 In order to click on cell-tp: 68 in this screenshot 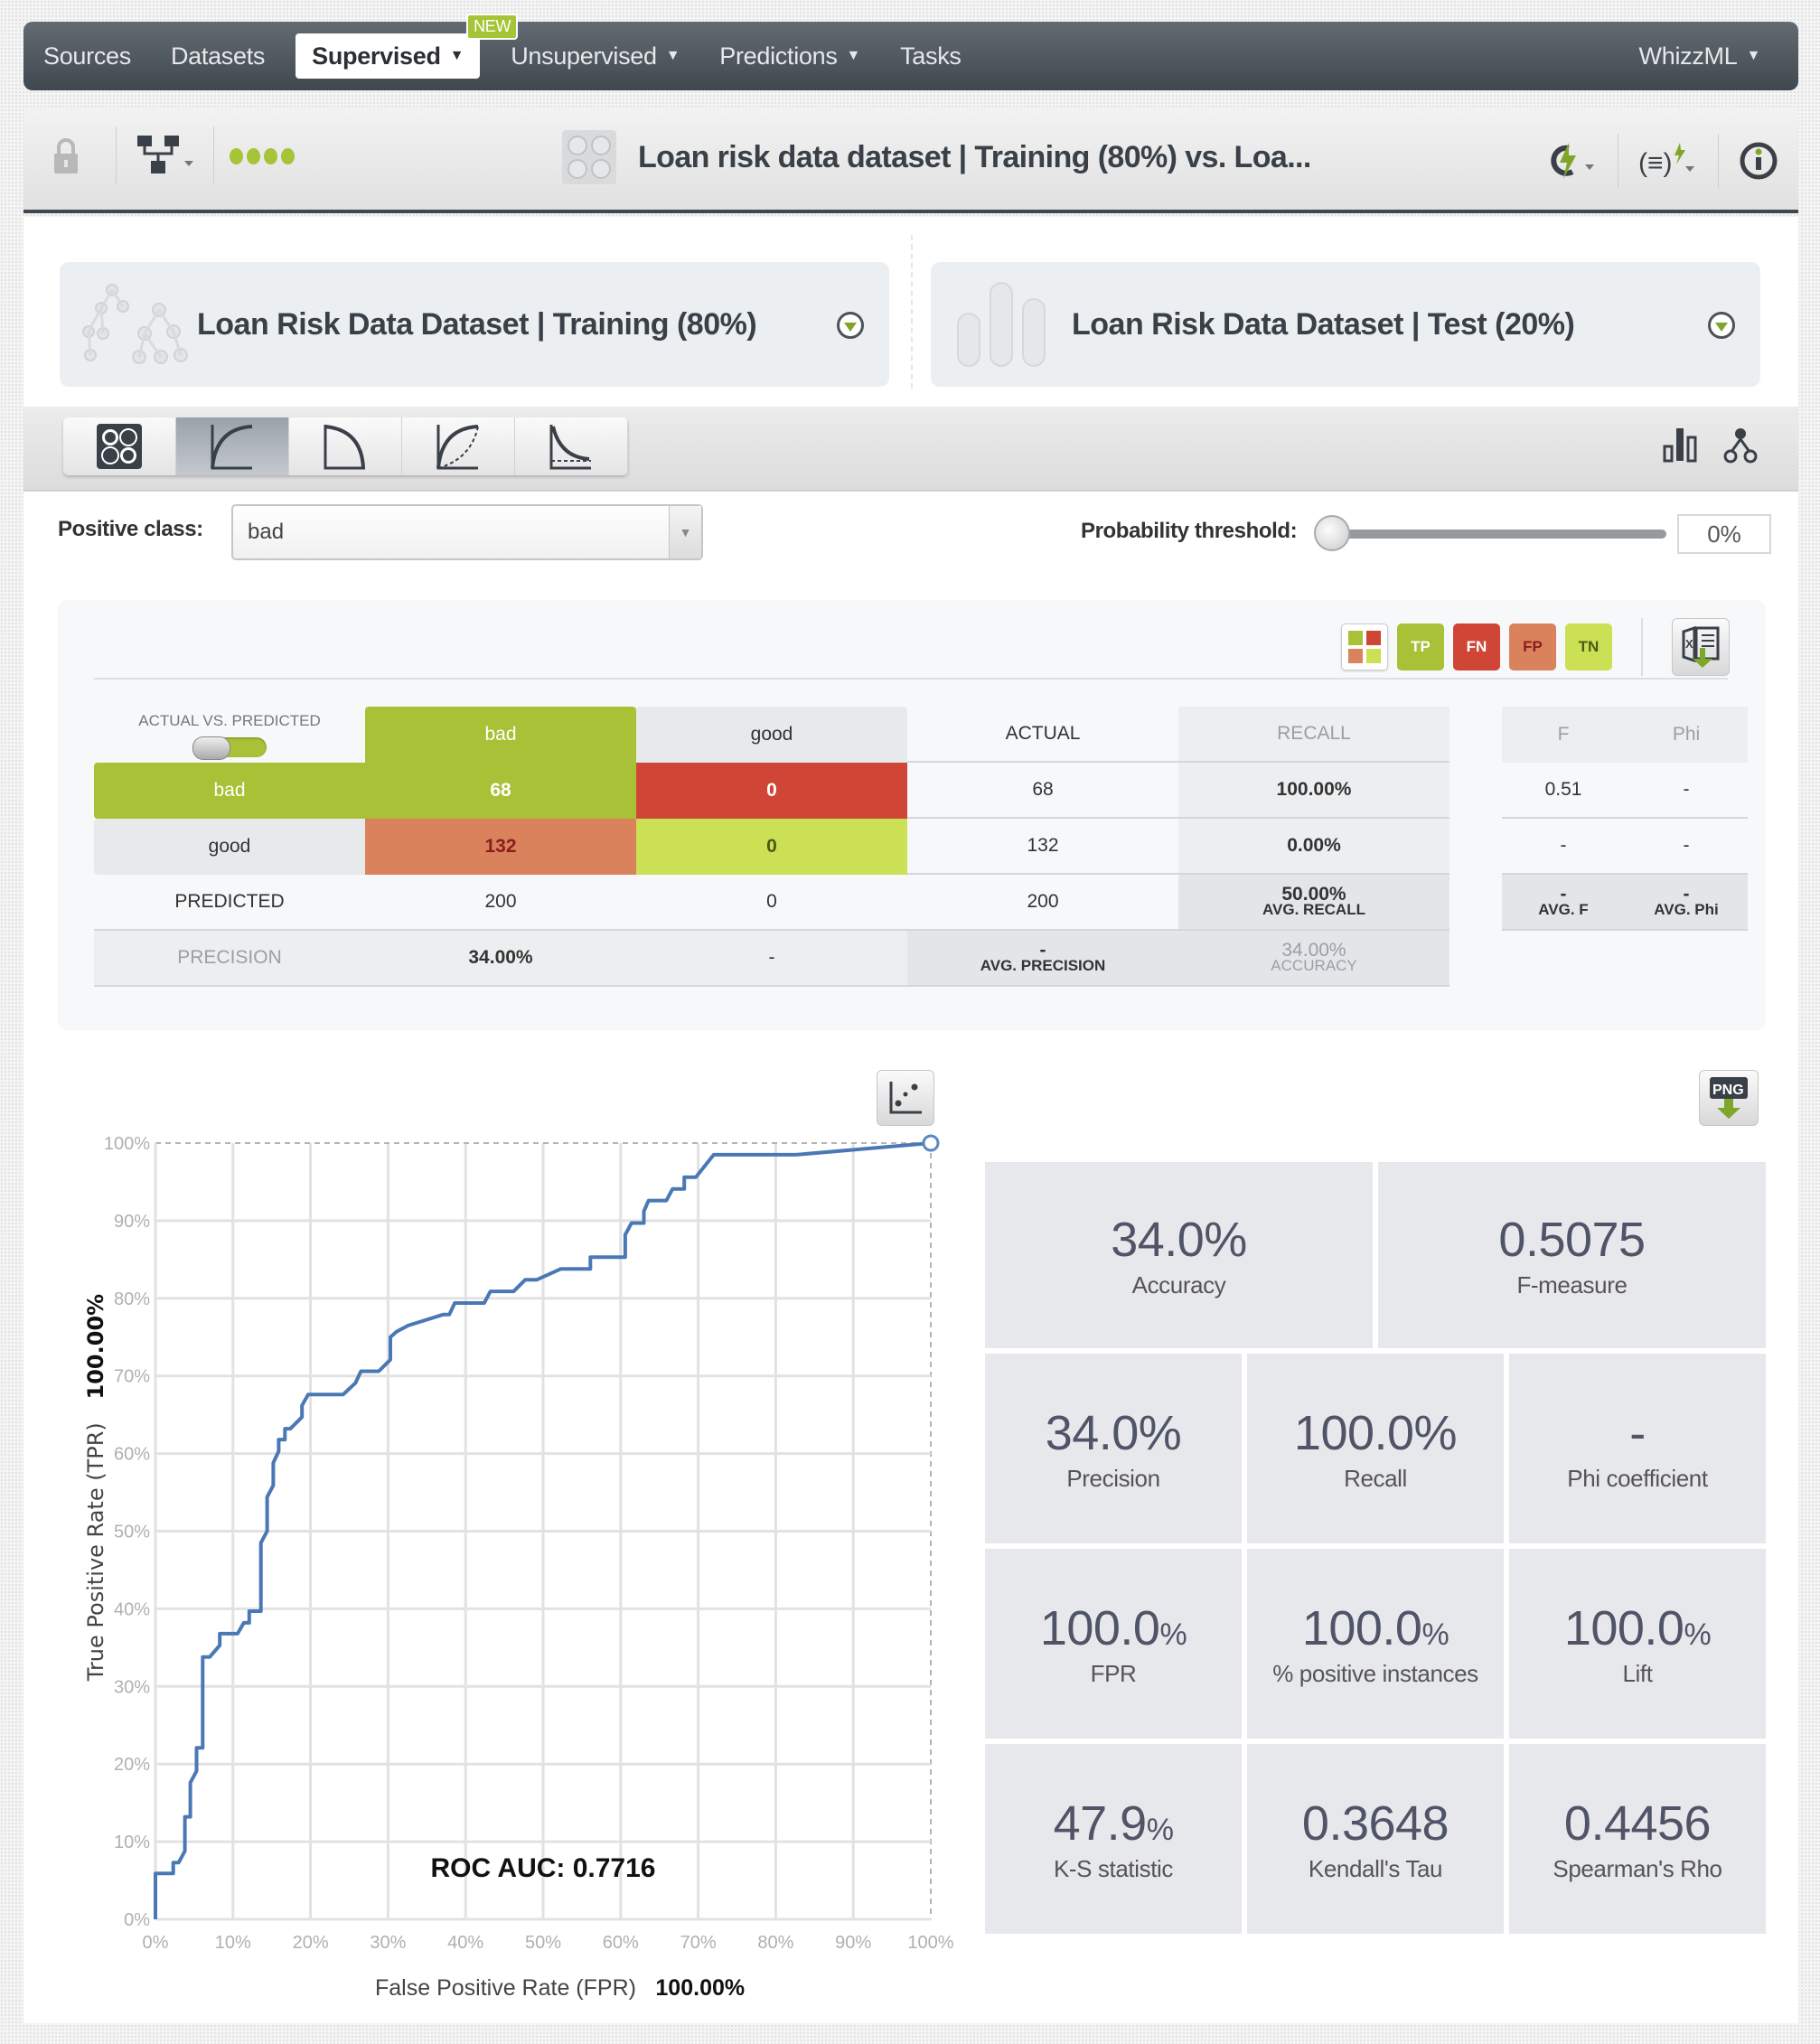, I will do `click(500, 791)`.